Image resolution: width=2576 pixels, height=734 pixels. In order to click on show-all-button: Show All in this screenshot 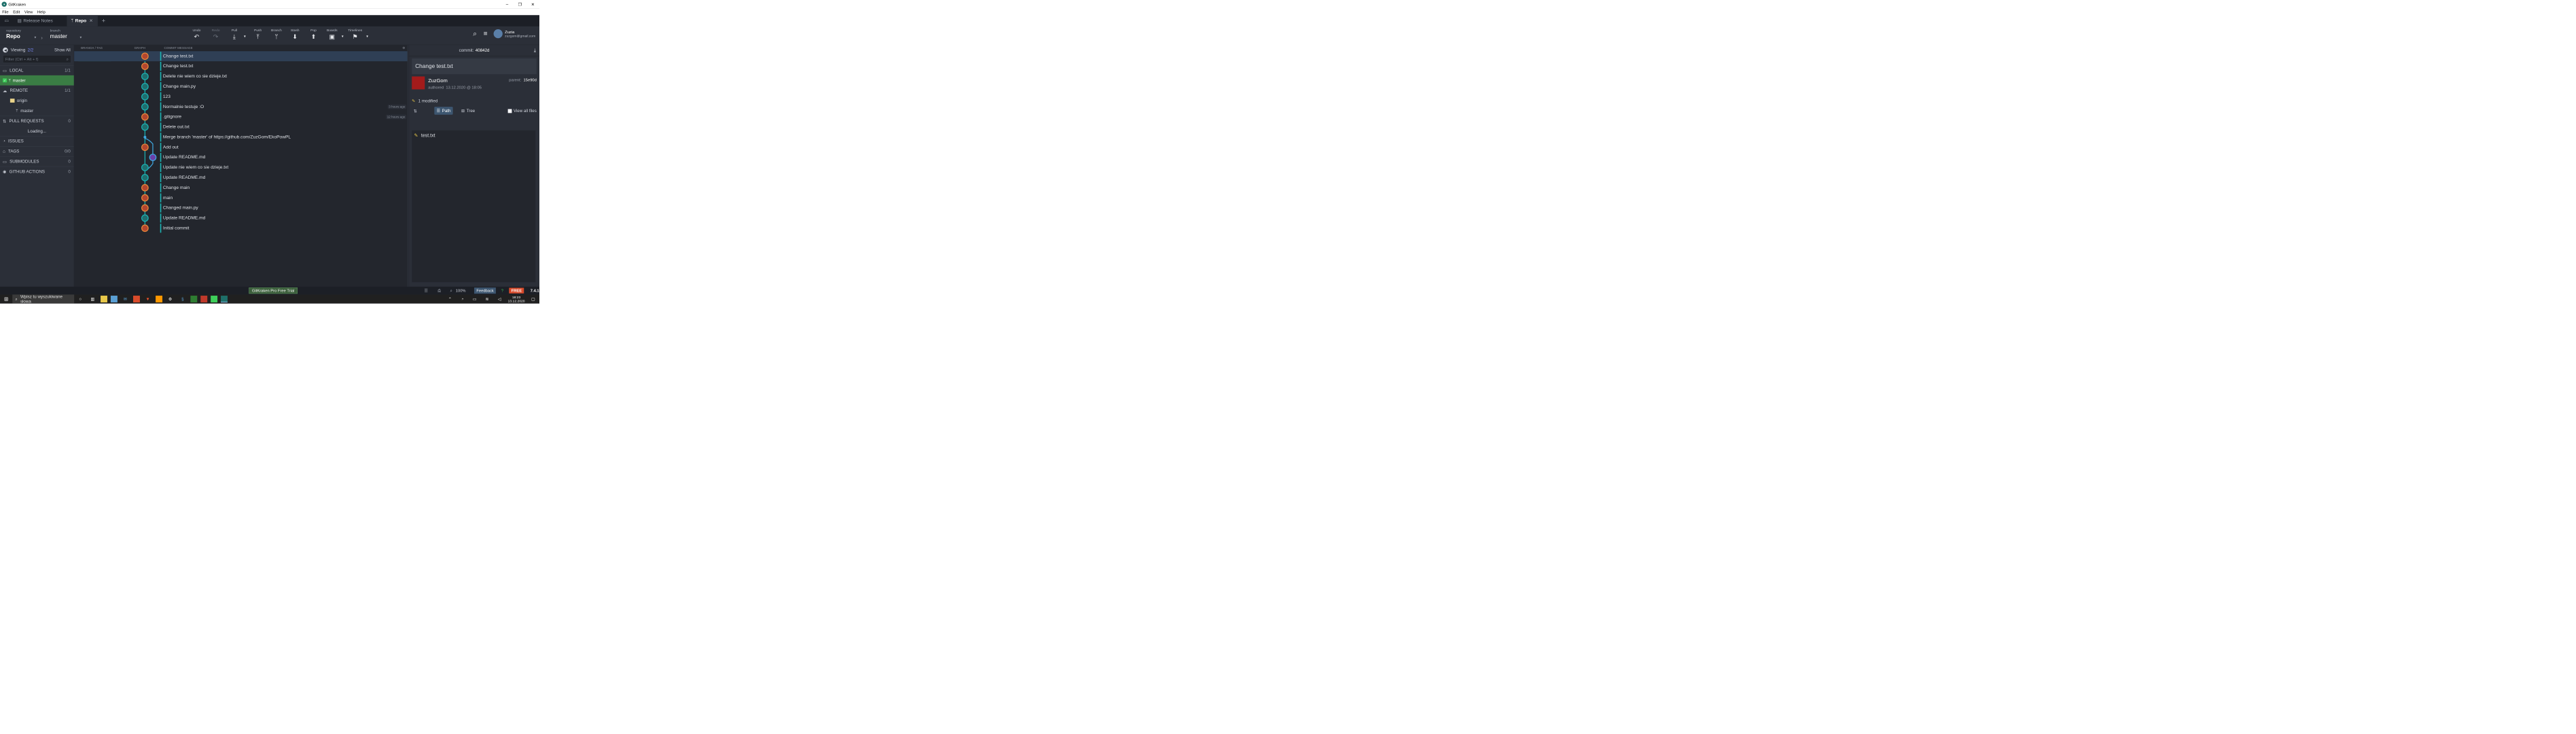, I will do `click(62, 50)`.